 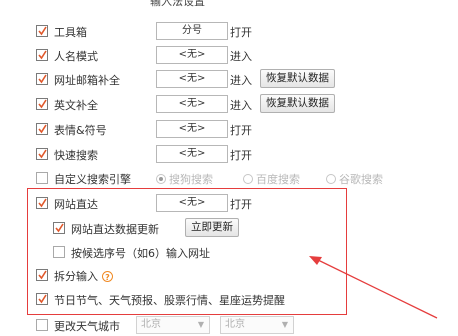 I want to click on setting-row: 快速搜索 <无> 打开, so click(x=241, y=155).